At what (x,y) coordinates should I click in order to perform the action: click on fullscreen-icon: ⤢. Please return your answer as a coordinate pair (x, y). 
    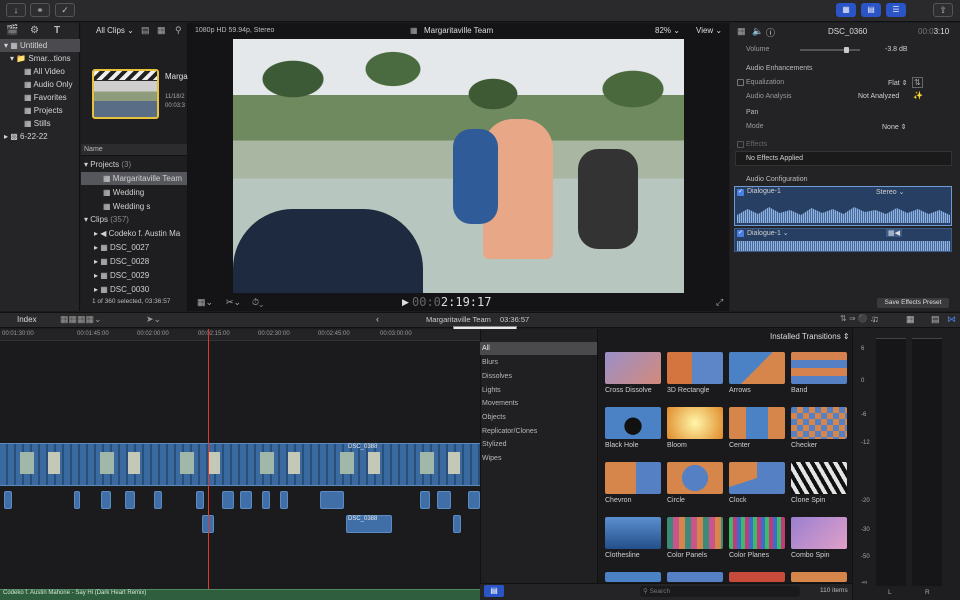
    Looking at the image, I should click on (719, 302).